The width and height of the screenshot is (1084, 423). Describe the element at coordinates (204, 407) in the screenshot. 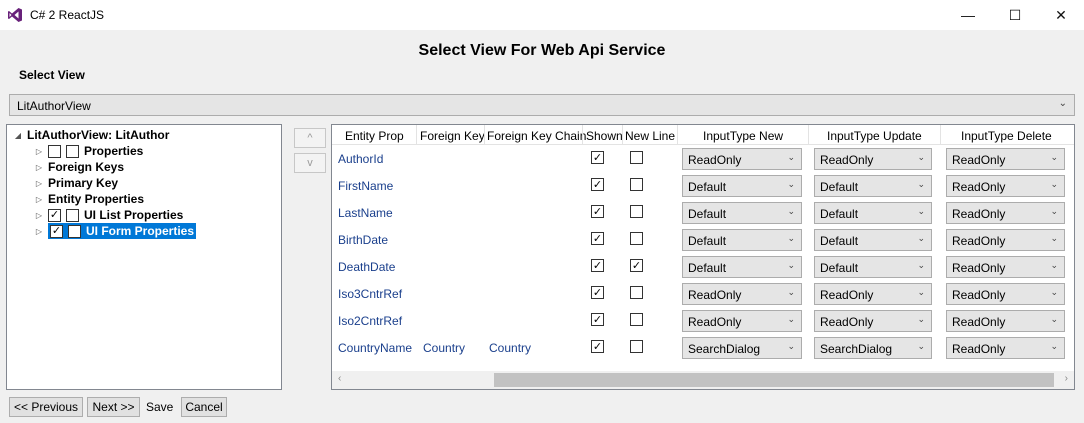

I see `cancel-button: Cancel` at that location.